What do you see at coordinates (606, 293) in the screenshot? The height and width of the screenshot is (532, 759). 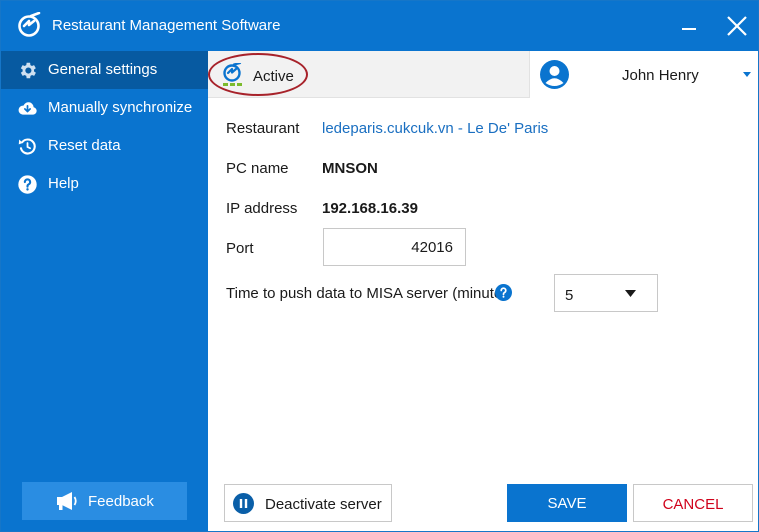 I see `push-interval-select: 5` at bounding box center [606, 293].